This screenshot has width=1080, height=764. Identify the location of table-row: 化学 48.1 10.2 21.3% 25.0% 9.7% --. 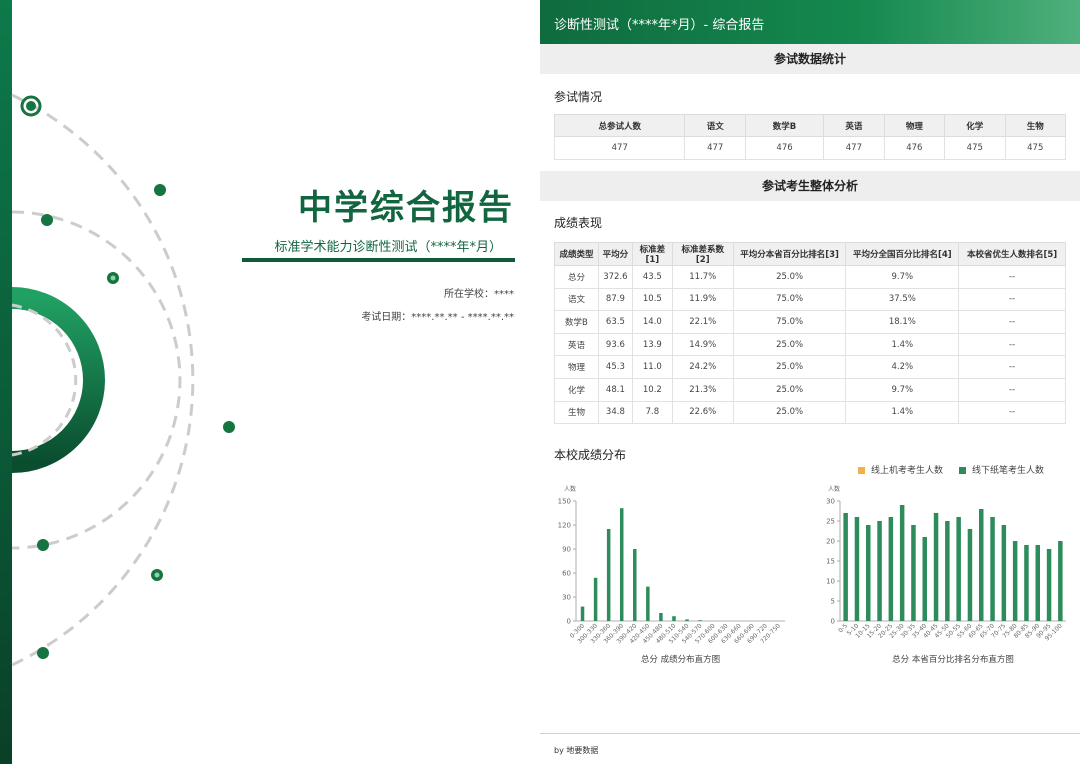
(810, 389).